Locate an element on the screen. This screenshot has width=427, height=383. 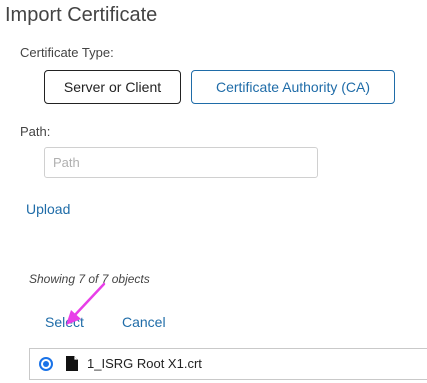
file-icon is located at coordinates (72, 363).